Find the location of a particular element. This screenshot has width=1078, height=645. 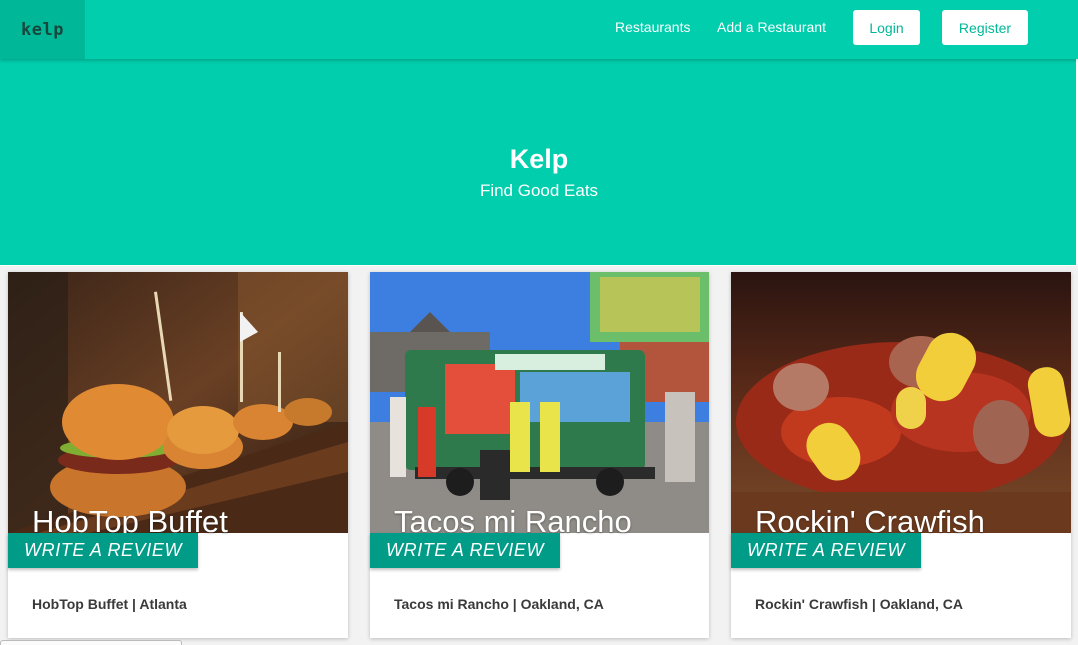

hero-title: Kelp is located at coordinates (539, 159).